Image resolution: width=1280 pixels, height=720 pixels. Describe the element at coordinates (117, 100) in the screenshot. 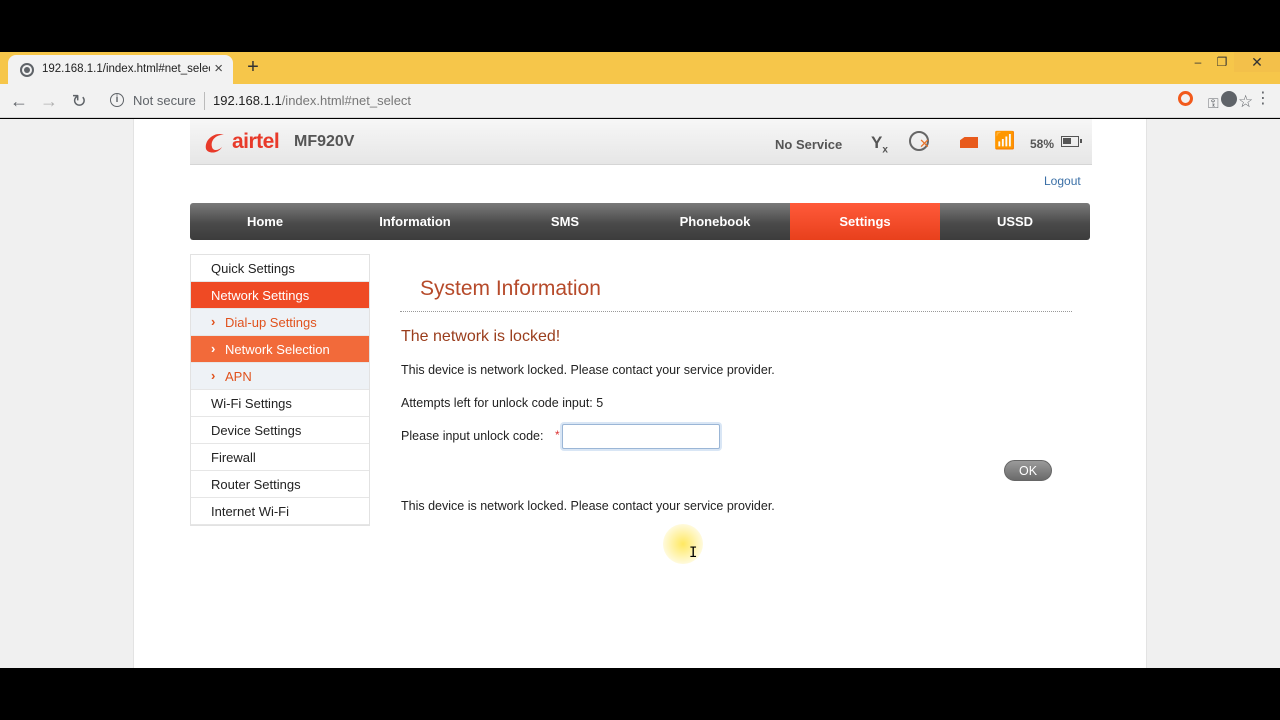

I see `info-icon: i` at that location.